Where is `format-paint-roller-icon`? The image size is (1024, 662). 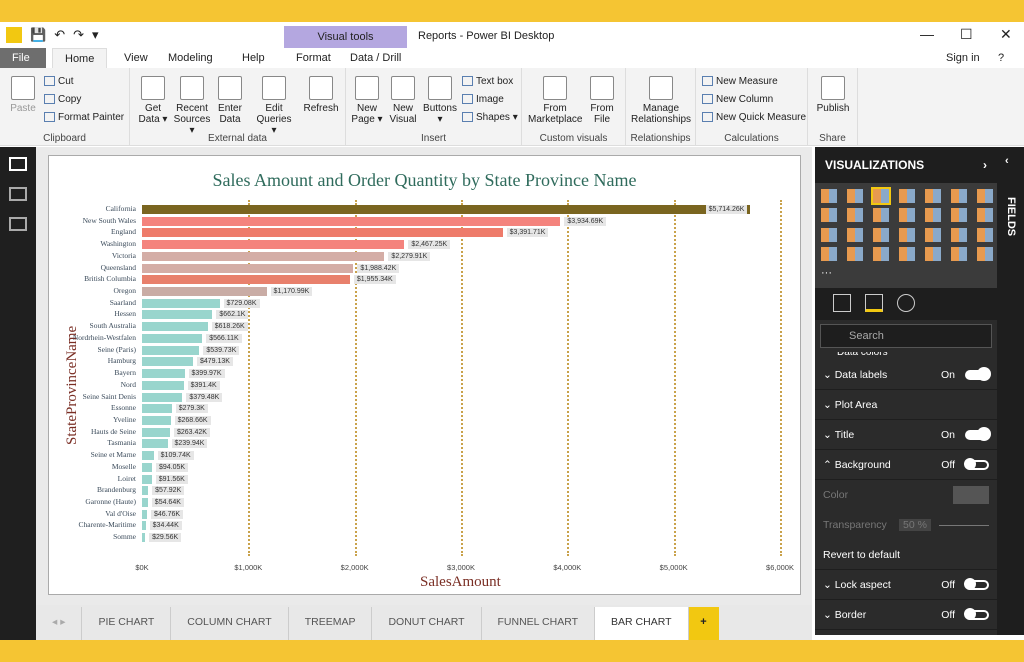 format-paint-roller-icon is located at coordinates (874, 303).